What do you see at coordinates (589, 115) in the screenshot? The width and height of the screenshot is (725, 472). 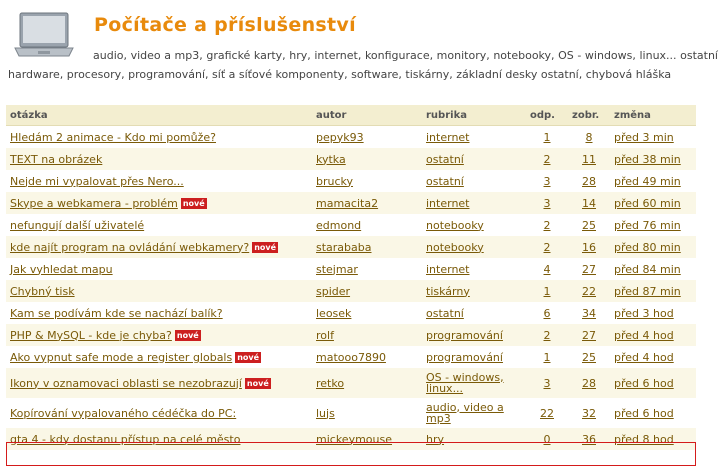 I see `column-header-views: zobr.` at bounding box center [589, 115].